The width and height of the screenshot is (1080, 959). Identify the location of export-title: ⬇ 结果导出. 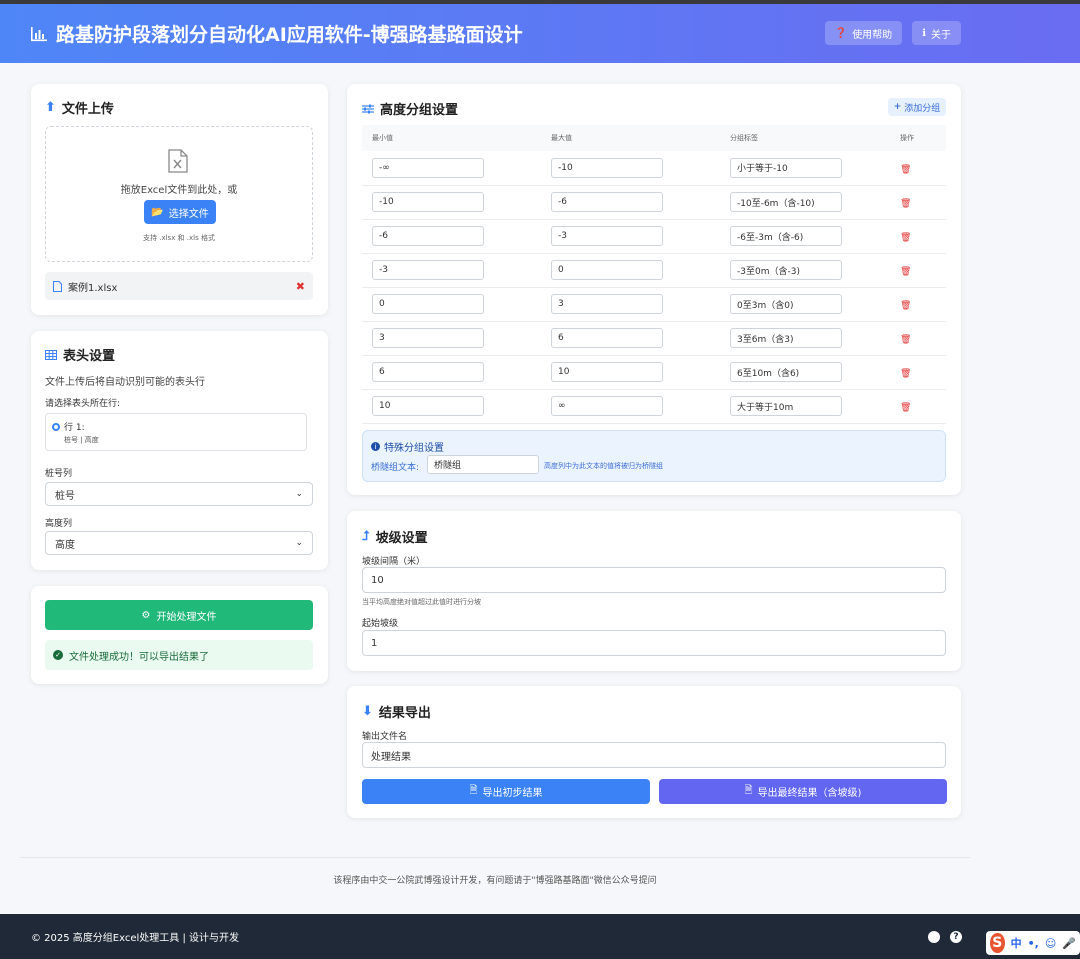
(396, 711).